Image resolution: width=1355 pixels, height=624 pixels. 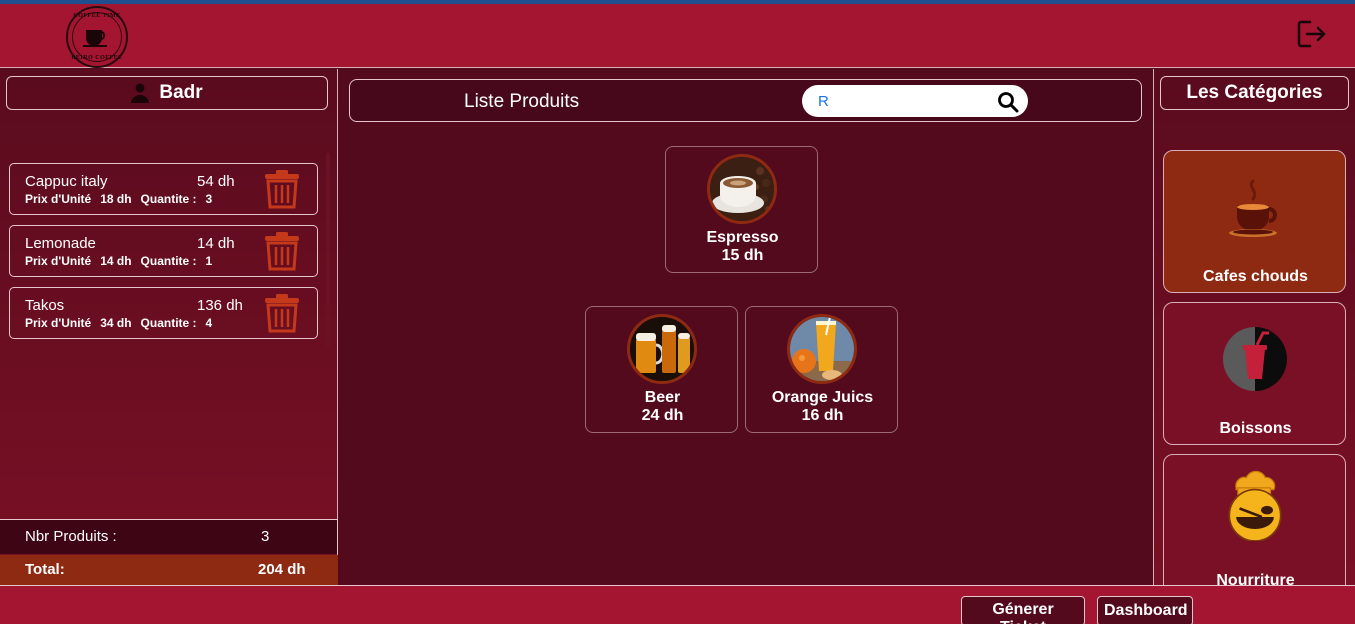 What do you see at coordinates (1255, 505) in the screenshot?
I see `food-chef-icon` at bounding box center [1255, 505].